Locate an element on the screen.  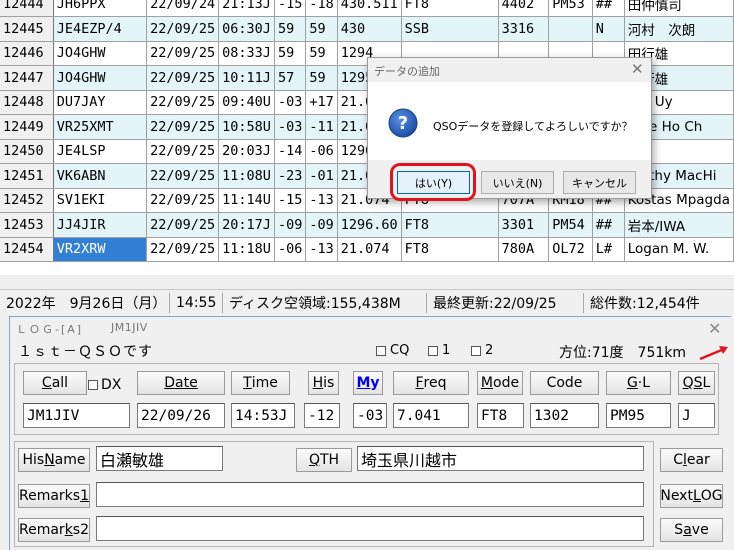
call-input: JM1JIV is located at coordinates (76, 415).